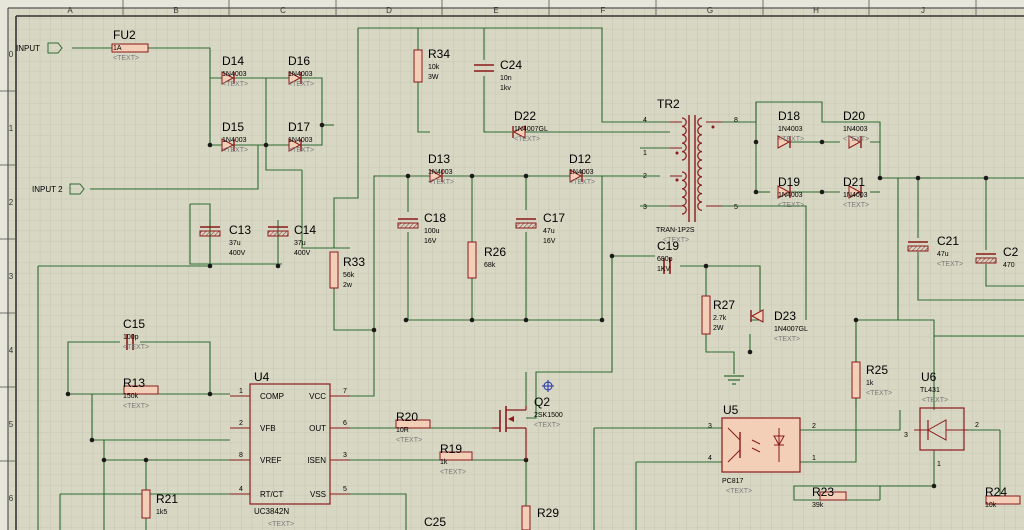  What do you see at coordinates (136, 406) in the screenshot?
I see `r13-text-placeholder: <TEXT>` at bounding box center [136, 406].